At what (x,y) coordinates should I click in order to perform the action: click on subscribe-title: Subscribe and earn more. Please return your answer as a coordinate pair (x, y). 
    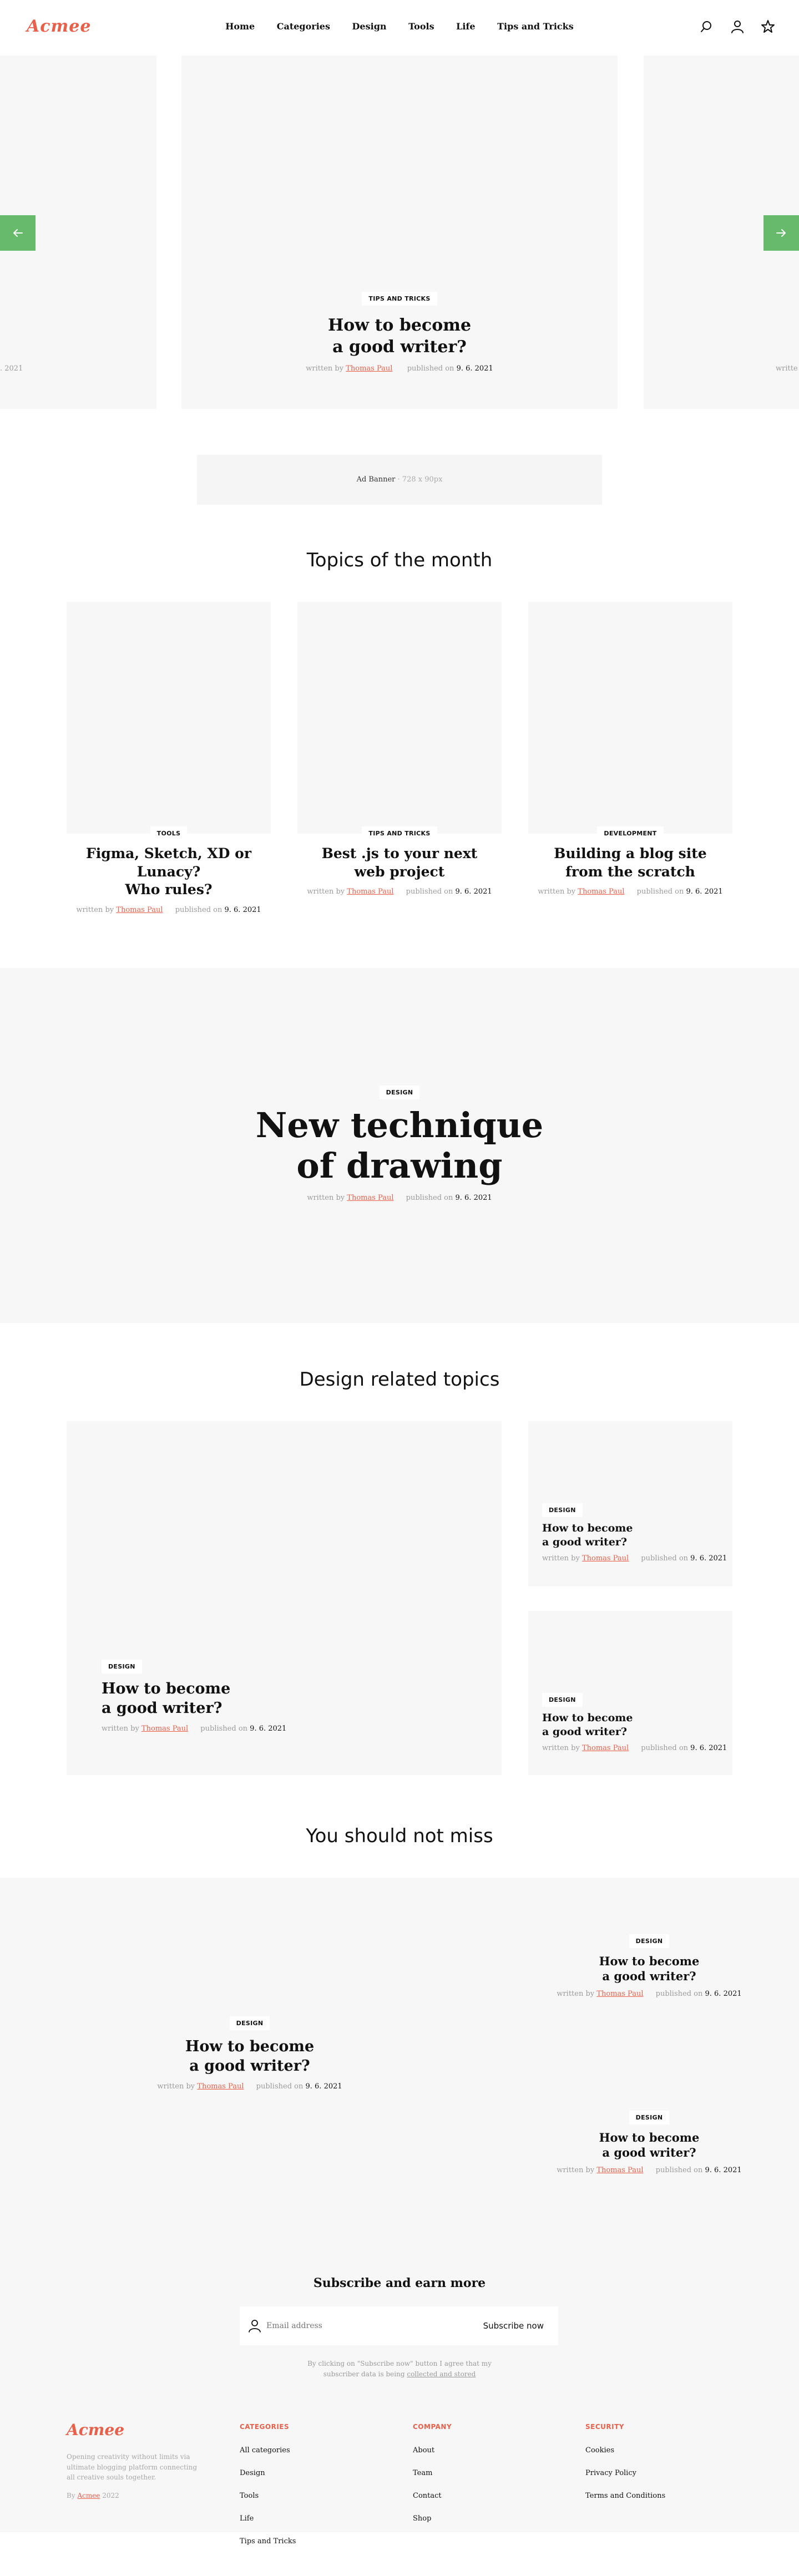
    Looking at the image, I should click on (399, 2283).